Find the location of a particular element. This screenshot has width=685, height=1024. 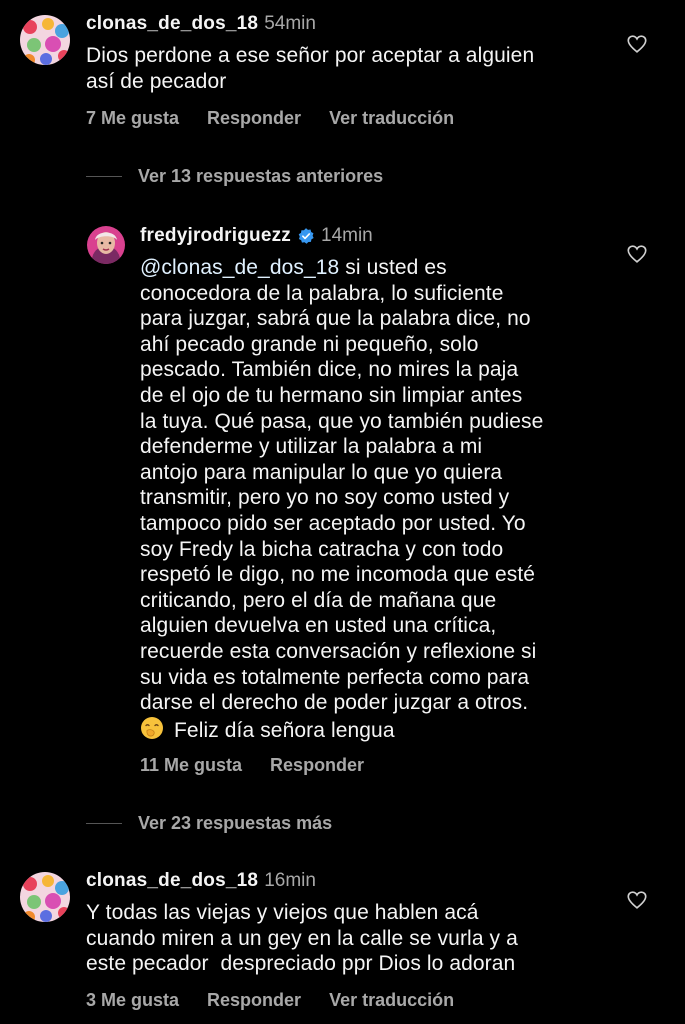

username: fredyjrodriguezz is located at coordinates (215, 236).